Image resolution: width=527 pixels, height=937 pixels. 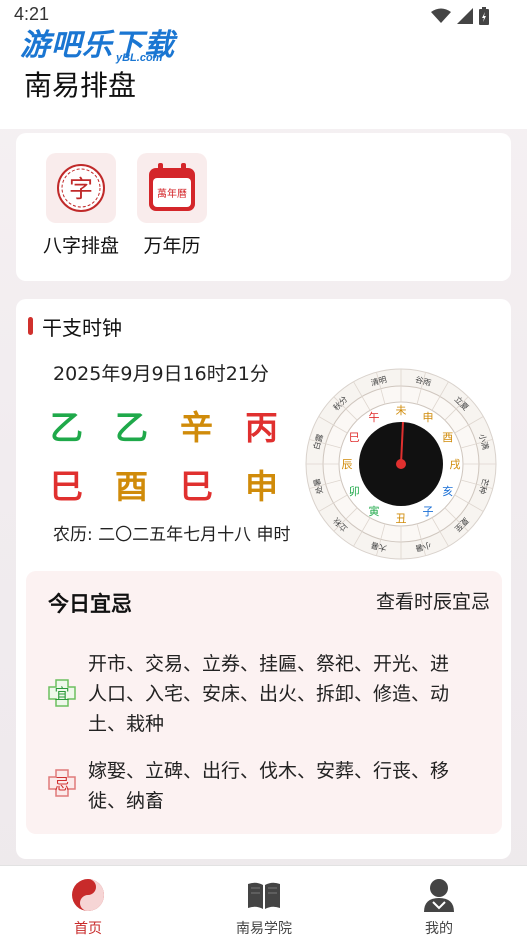 What do you see at coordinates (172, 246) in the screenshot?
I see `tool-label-calendar: 万年历` at bounding box center [172, 246].